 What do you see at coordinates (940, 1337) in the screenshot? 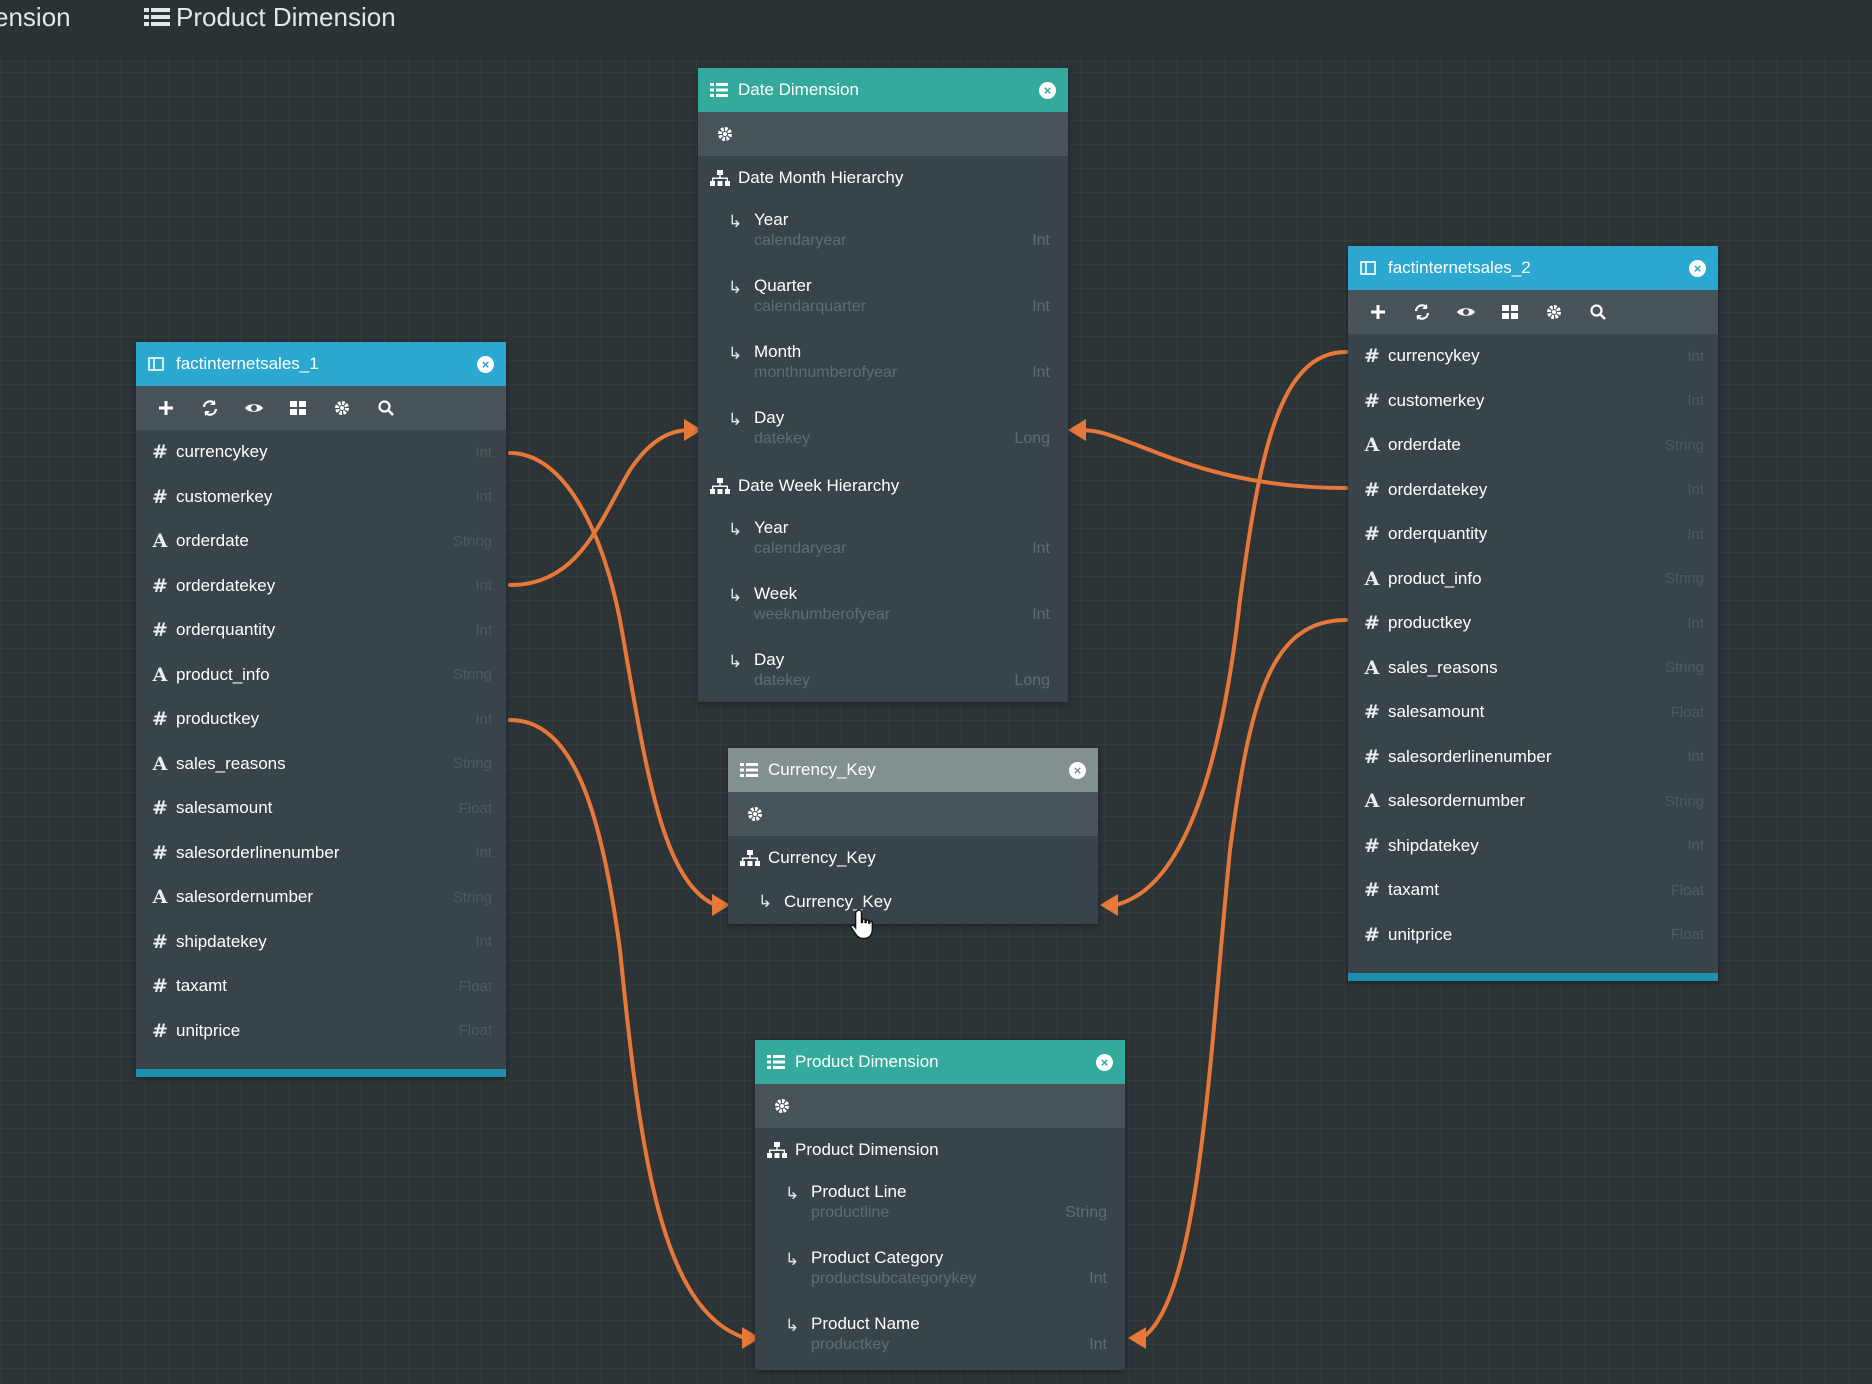
I see `level-row-product-name: ↳ Product Name productkey Int` at bounding box center [940, 1337].